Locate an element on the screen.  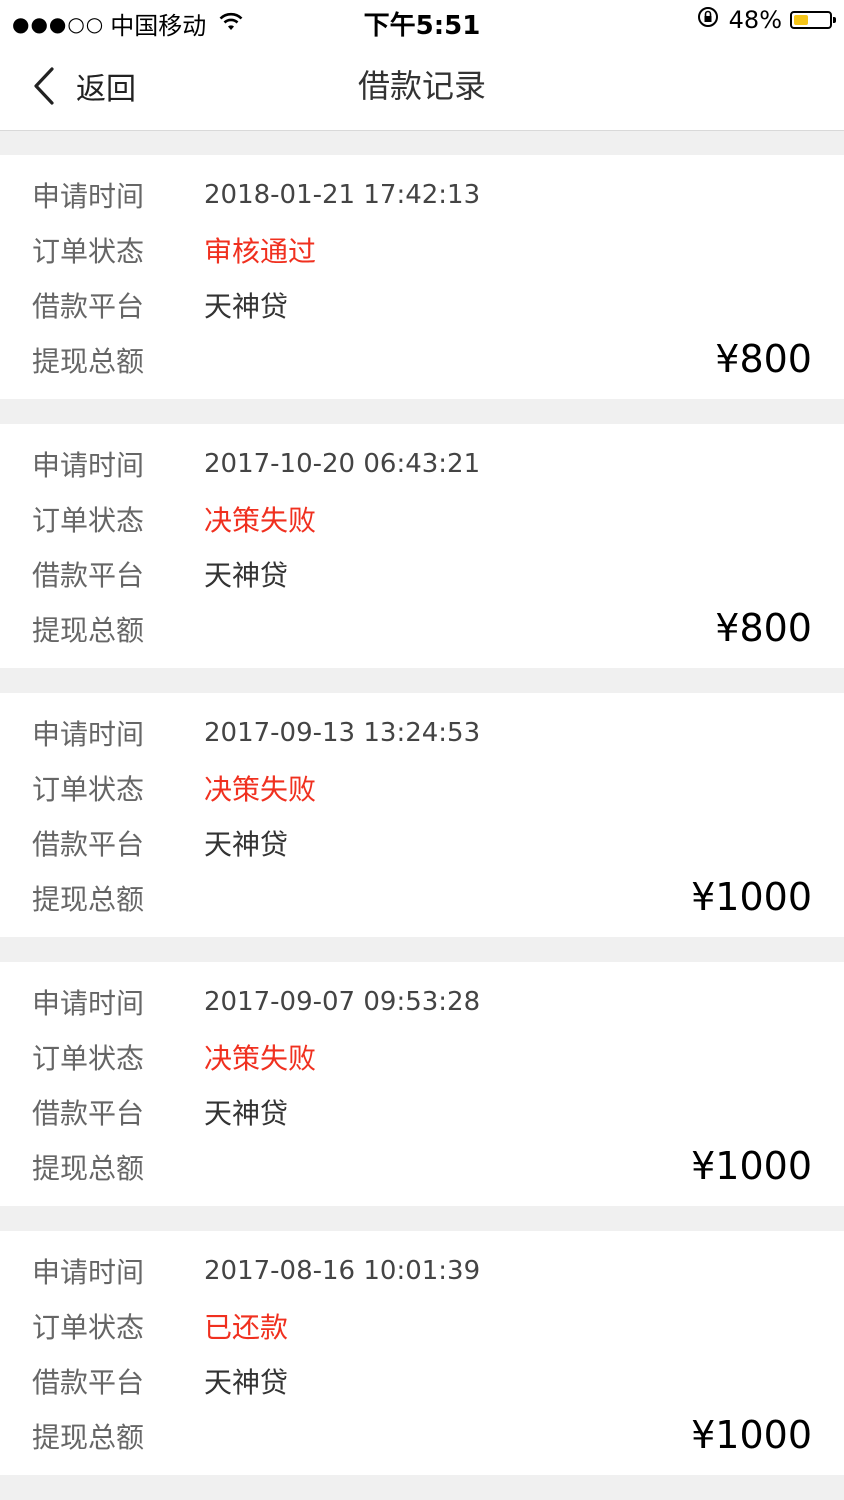
apply-time-row: 申请时间 2017-09-07 09:53:28 is located at coordinates (422, 1002).